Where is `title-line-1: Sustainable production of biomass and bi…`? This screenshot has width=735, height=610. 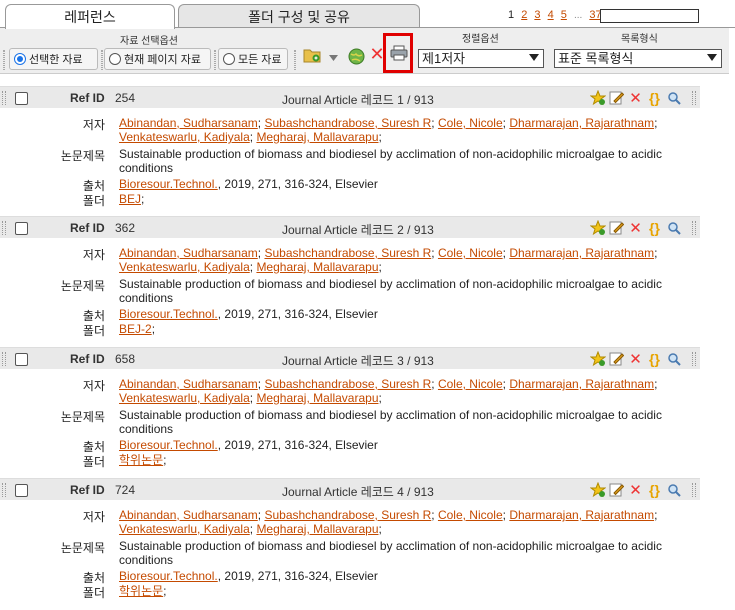 title-line-1: Sustainable production of biomass and bi… is located at coordinates (390, 546).